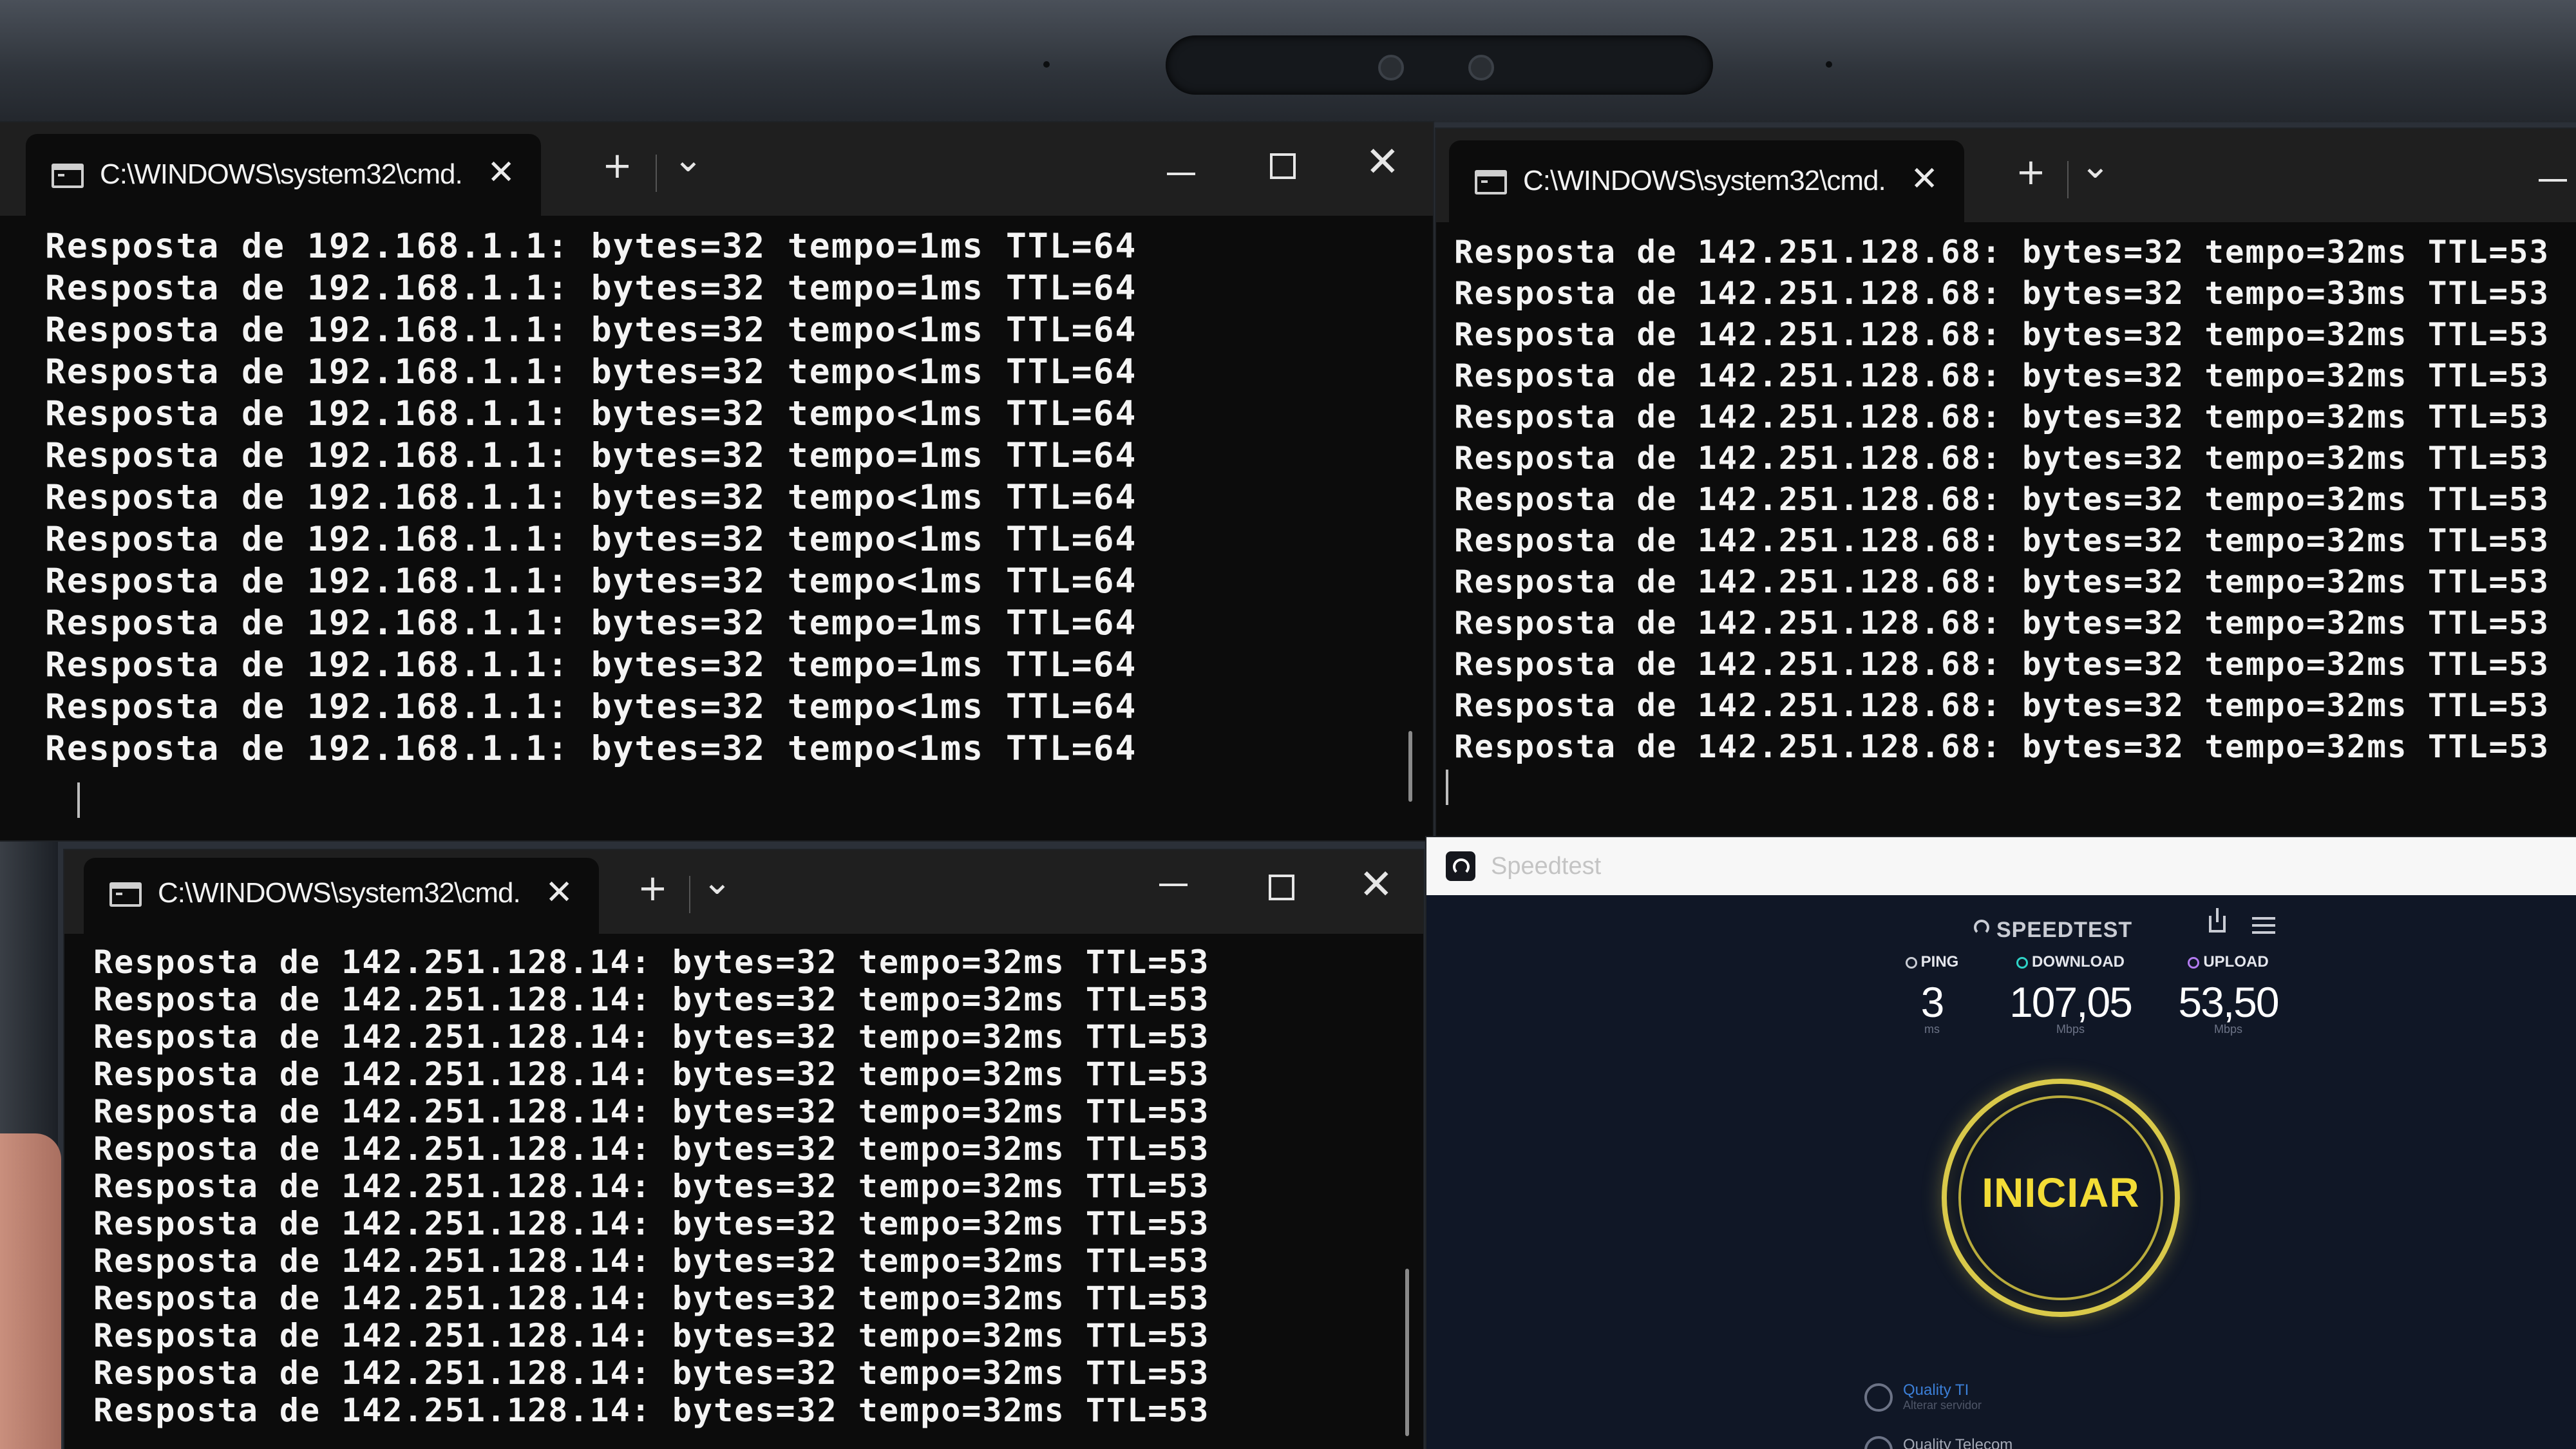  Describe the element at coordinates (2236, 962) in the screenshot. I see `upload-label: UPLOAD` at that location.